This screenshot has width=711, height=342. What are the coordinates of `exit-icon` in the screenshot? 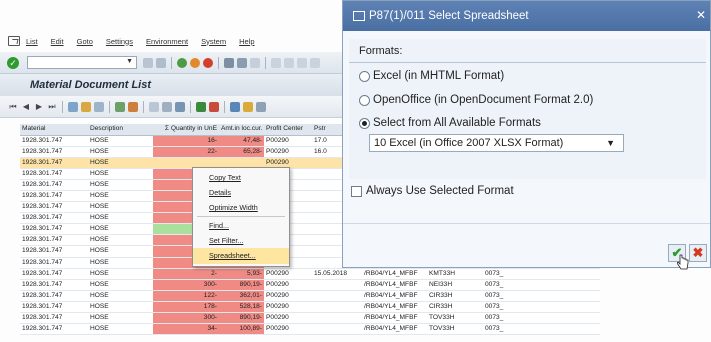 It's located at (195, 62).